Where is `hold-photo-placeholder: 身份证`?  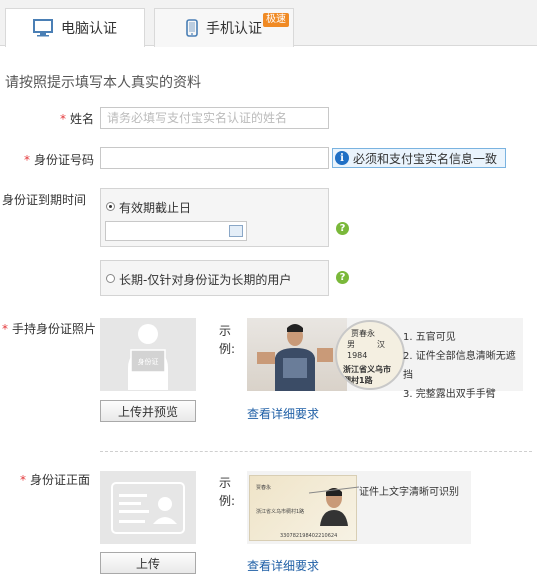 hold-photo-placeholder: 身份证 is located at coordinates (148, 354).